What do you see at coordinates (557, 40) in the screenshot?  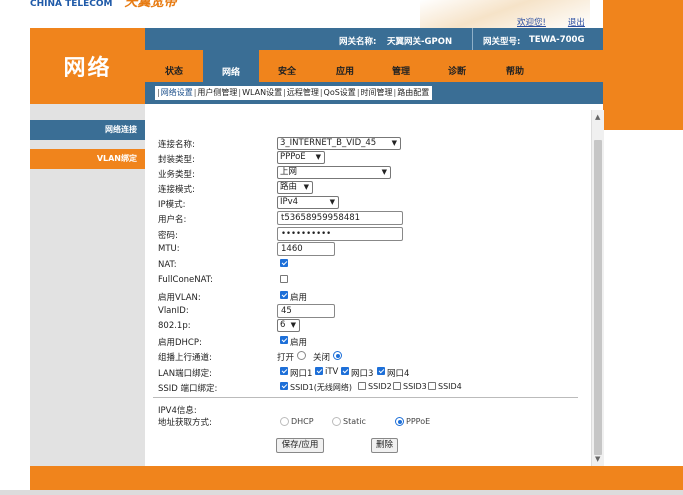 I see `gateway-model-value: TEWA-700G` at bounding box center [557, 40].